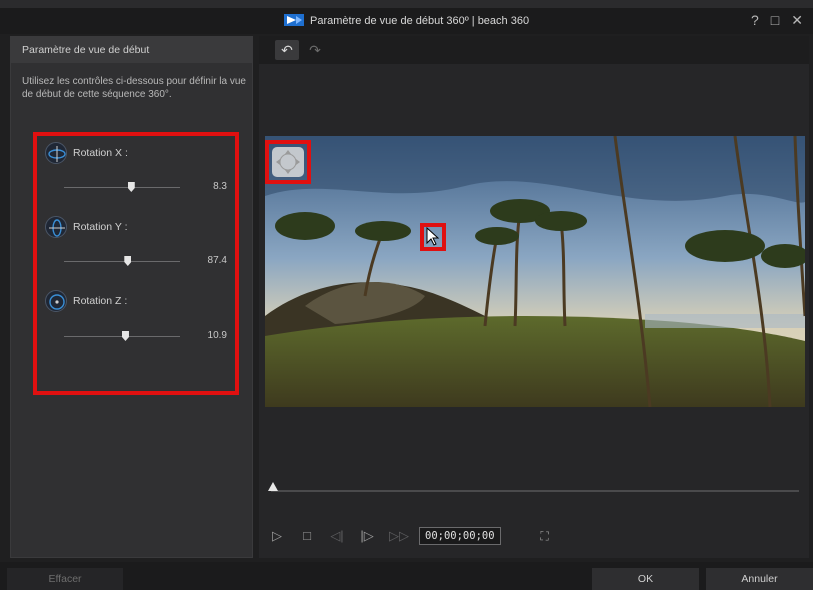 The width and height of the screenshot is (813, 590). What do you see at coordinates (759, 579) in the screenshot?
I see `cancel-button: Annuler` at bounding box center [759, 579].